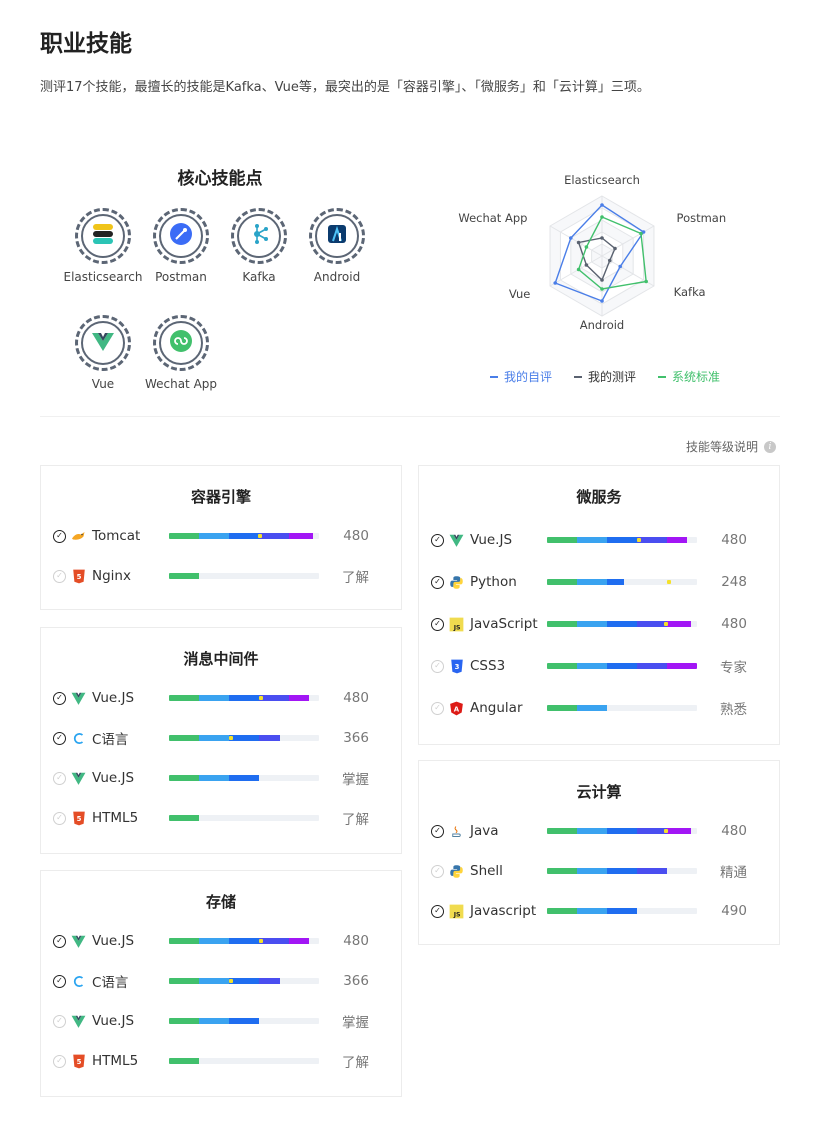 The height and width of the screenshot is (1123, 820). I want to click on python-icon, so click(456, 582).